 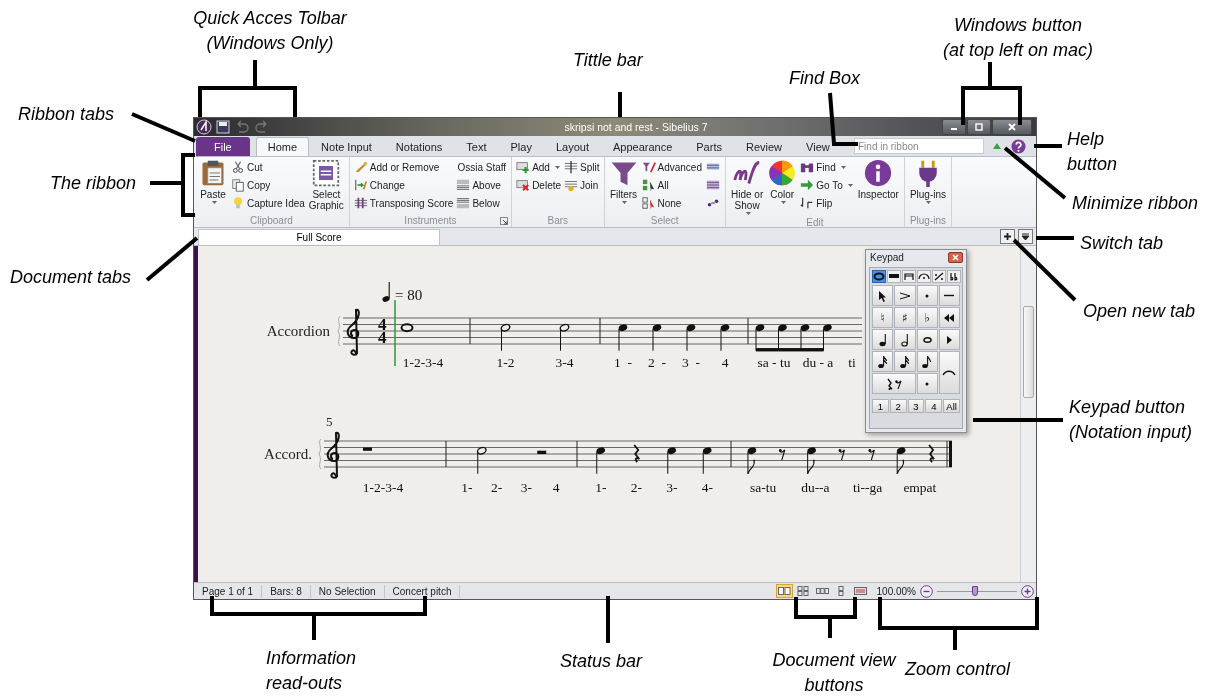 I want to click on ribbon-tab: Note Input, so click(x=346, y=146).